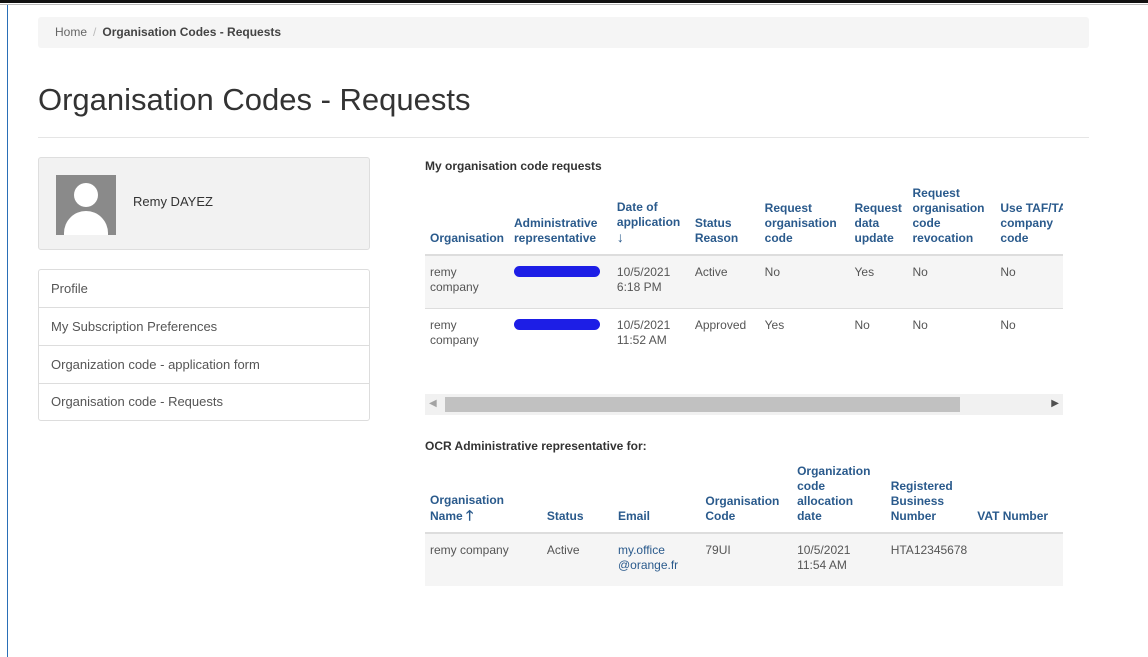 The height and width of the screenshot is (657, 1148). What do you see at coordinates (433, 403) in the screenshot?
I see `scroll-left-icon: ◀` at bounding box center [433, 403].